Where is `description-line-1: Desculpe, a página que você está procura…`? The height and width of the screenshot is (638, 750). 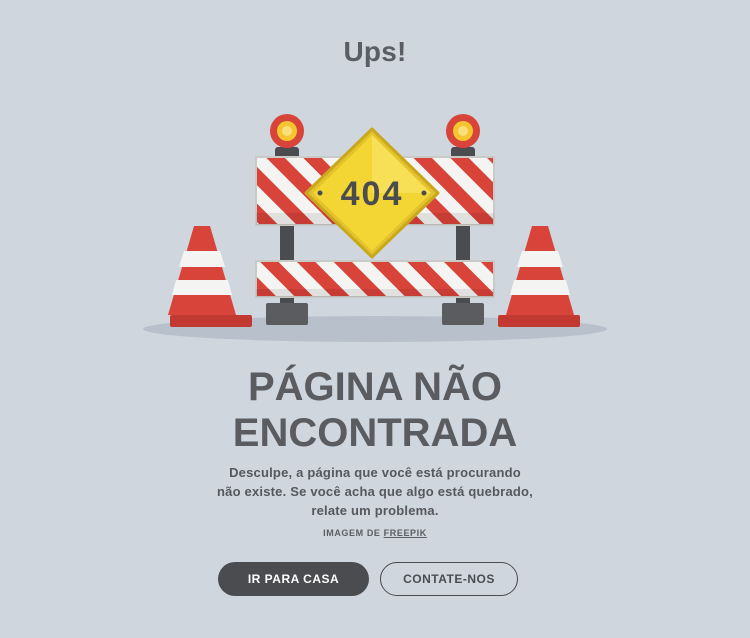
description-line-1: Desculpe, a página que você está procura… is located at coordinates (375, 472).